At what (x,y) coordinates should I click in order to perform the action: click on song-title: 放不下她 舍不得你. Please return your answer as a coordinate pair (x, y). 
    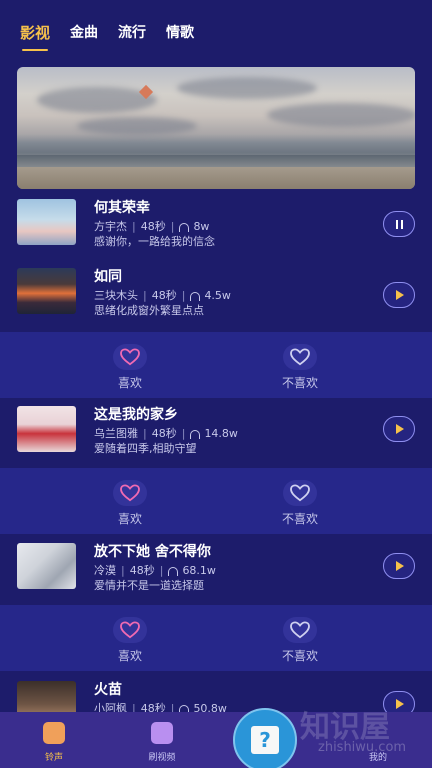
    Looking at the image, I should click on (152, 552).